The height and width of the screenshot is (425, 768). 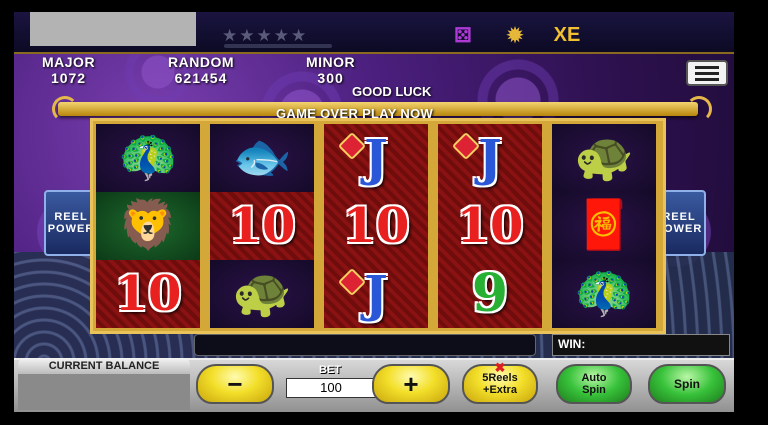 I want to click on five-reels-extra-close-icon: ✖, so click(x=500, y=367).